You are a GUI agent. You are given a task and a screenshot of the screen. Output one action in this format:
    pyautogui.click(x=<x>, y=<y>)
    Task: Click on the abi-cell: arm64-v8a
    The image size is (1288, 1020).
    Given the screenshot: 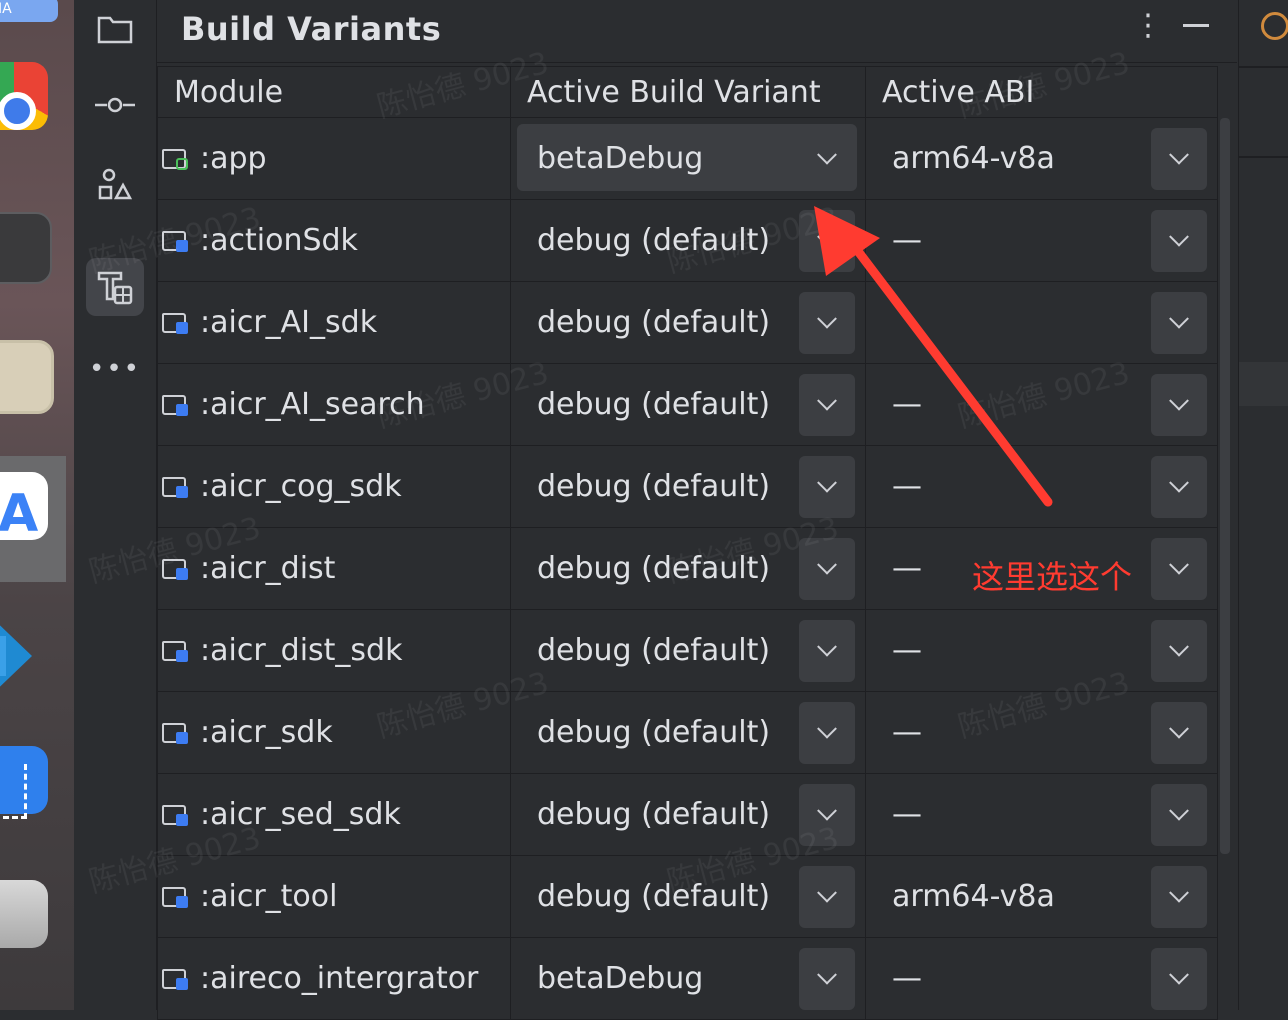 What is the action you would take?
    pyautogui.click(x=1041, y=158)
    